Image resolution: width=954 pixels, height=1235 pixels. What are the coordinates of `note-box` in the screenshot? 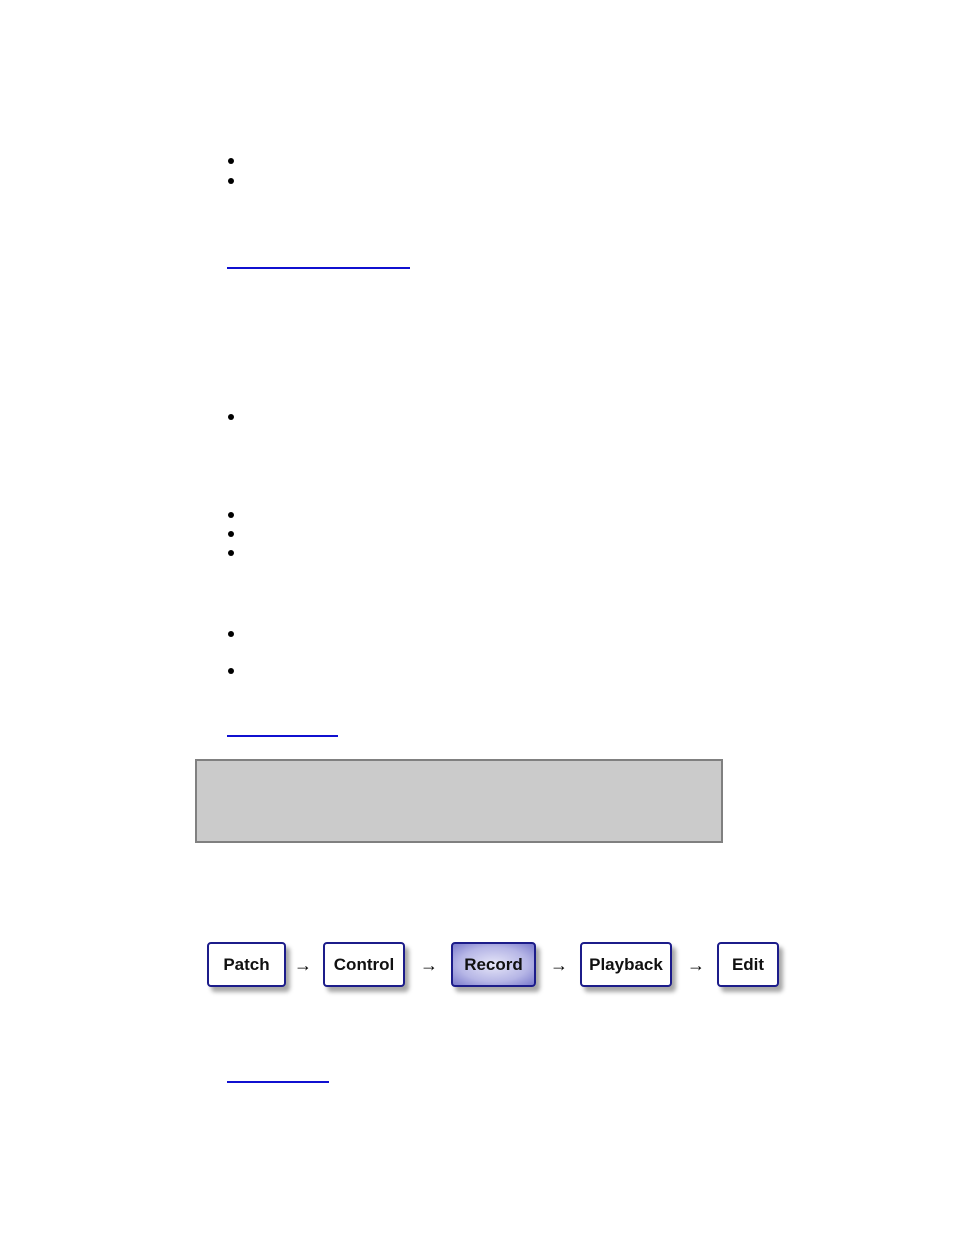 It's located at (459, 801).